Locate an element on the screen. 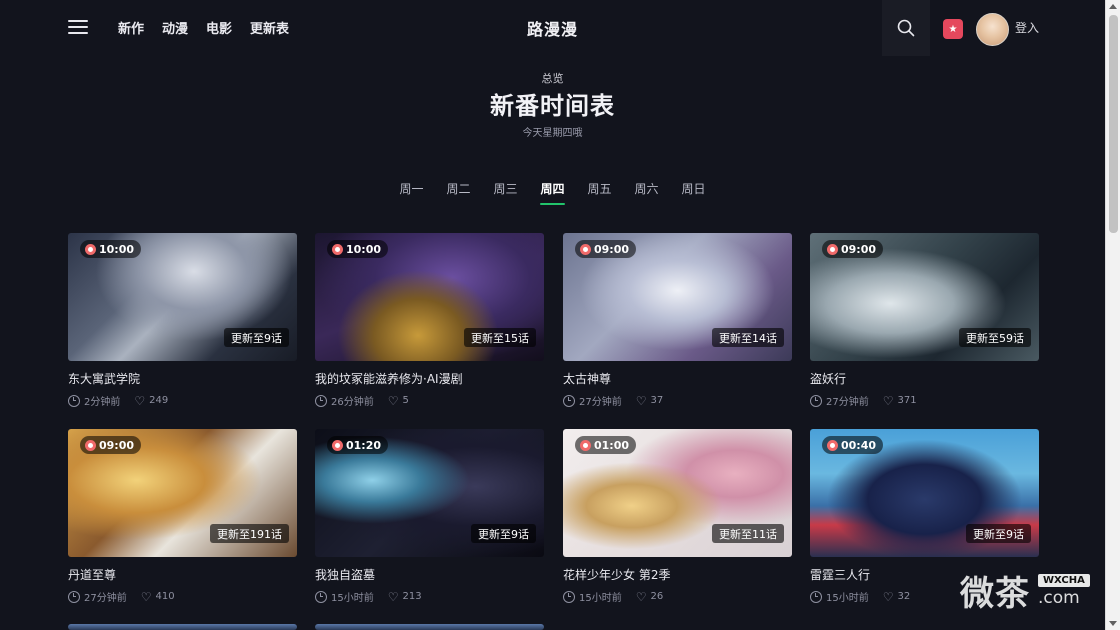 This screenshot has height=630, width=1120. like-count: 37 is located at coordinates (657, 400).